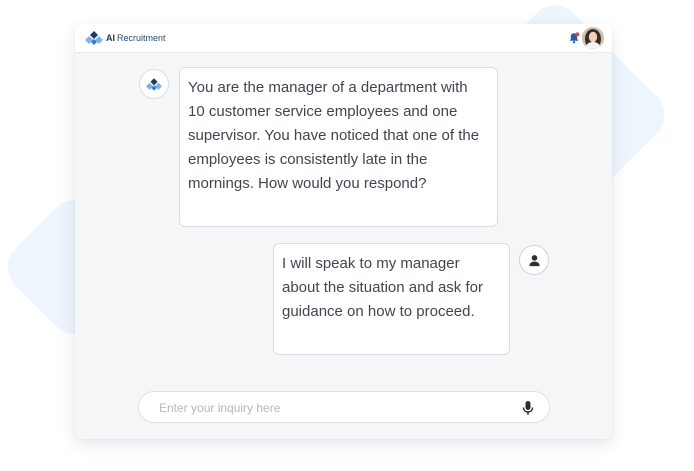 The image size is (694, 471). Describe the element at coordinates (528, 408) in the screenshot. I see `microphone-icon` at that location.